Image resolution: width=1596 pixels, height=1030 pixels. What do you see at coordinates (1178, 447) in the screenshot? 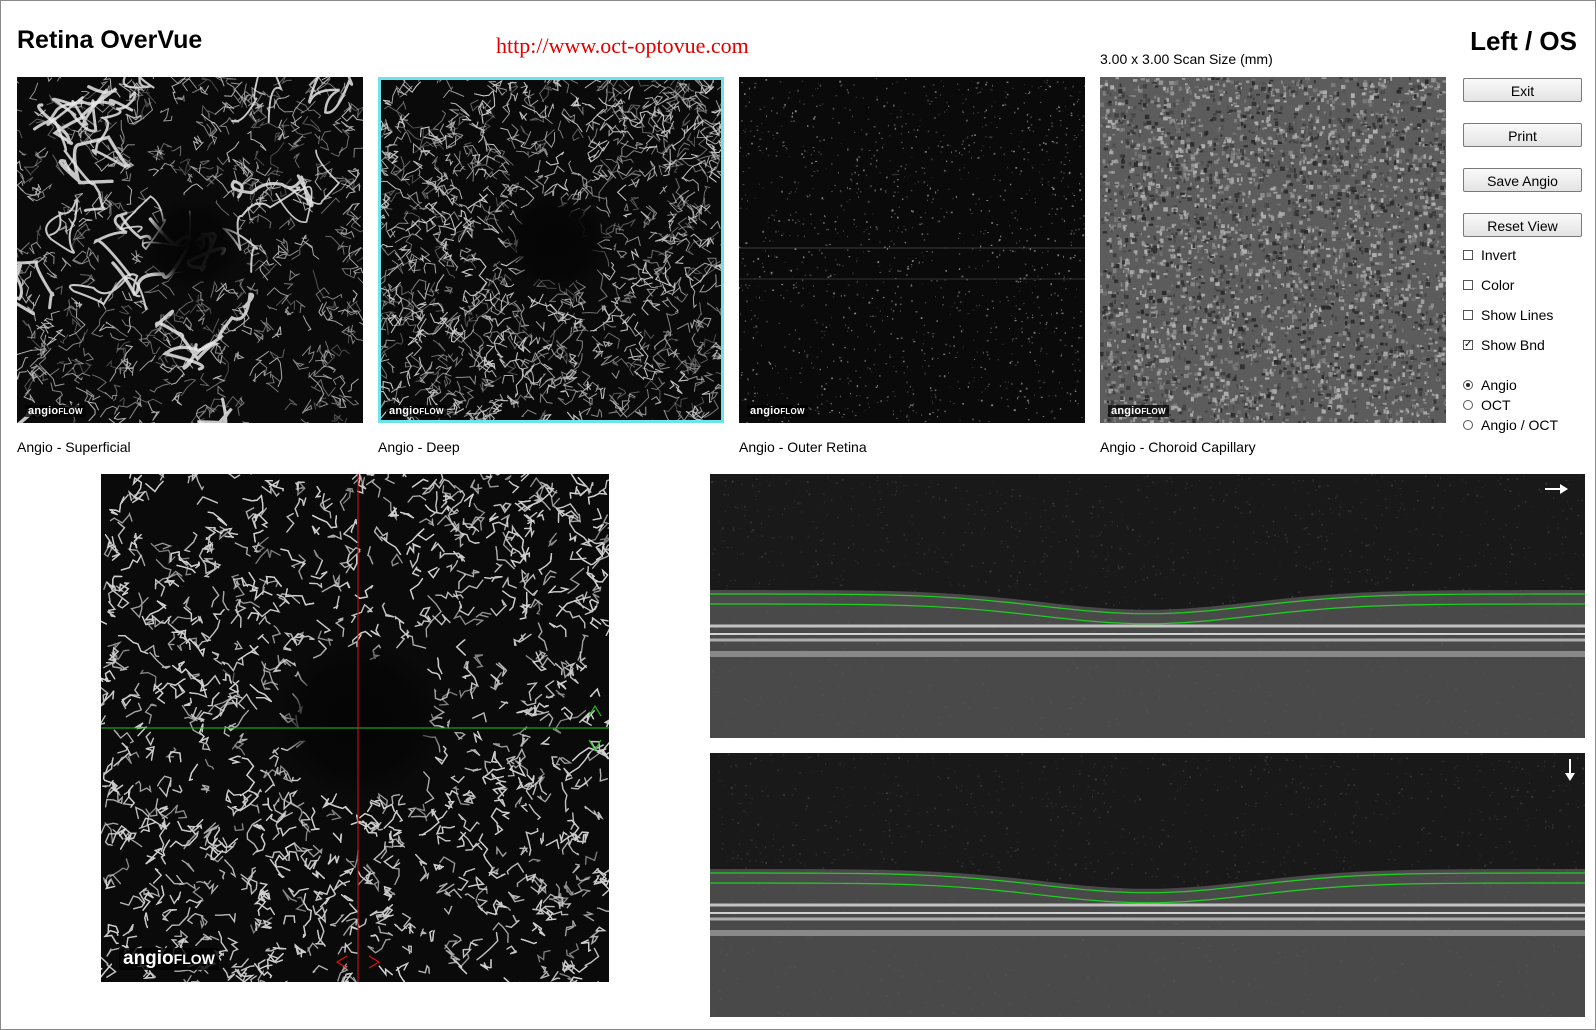
I see `thumb-label-choroid-capillary: Angio - Choroid Capillary` at bounding box center [1178, 447].